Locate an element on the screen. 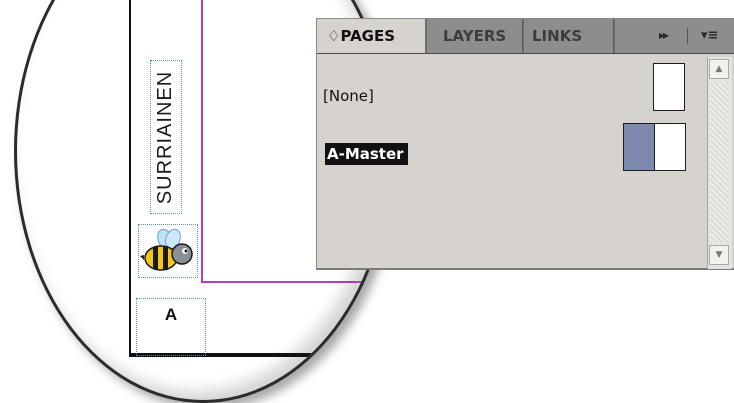  logo-frame is located at coordinates (168, 251).